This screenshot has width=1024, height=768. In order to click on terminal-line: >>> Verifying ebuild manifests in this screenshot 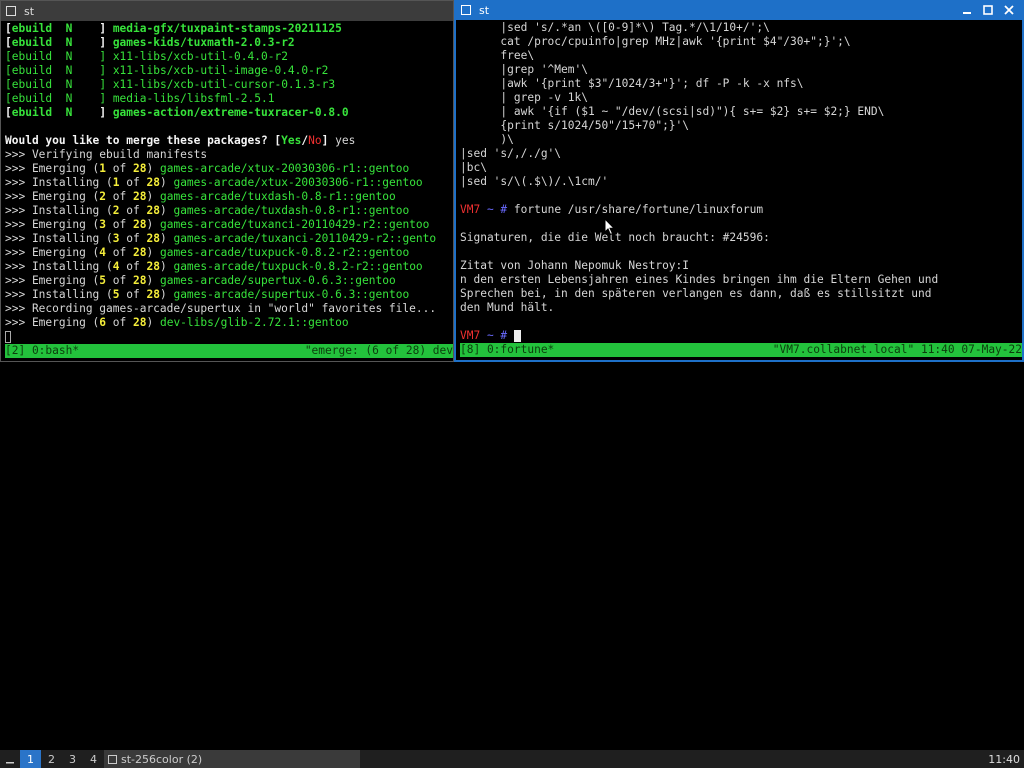, I will do `click(229, 155)`.